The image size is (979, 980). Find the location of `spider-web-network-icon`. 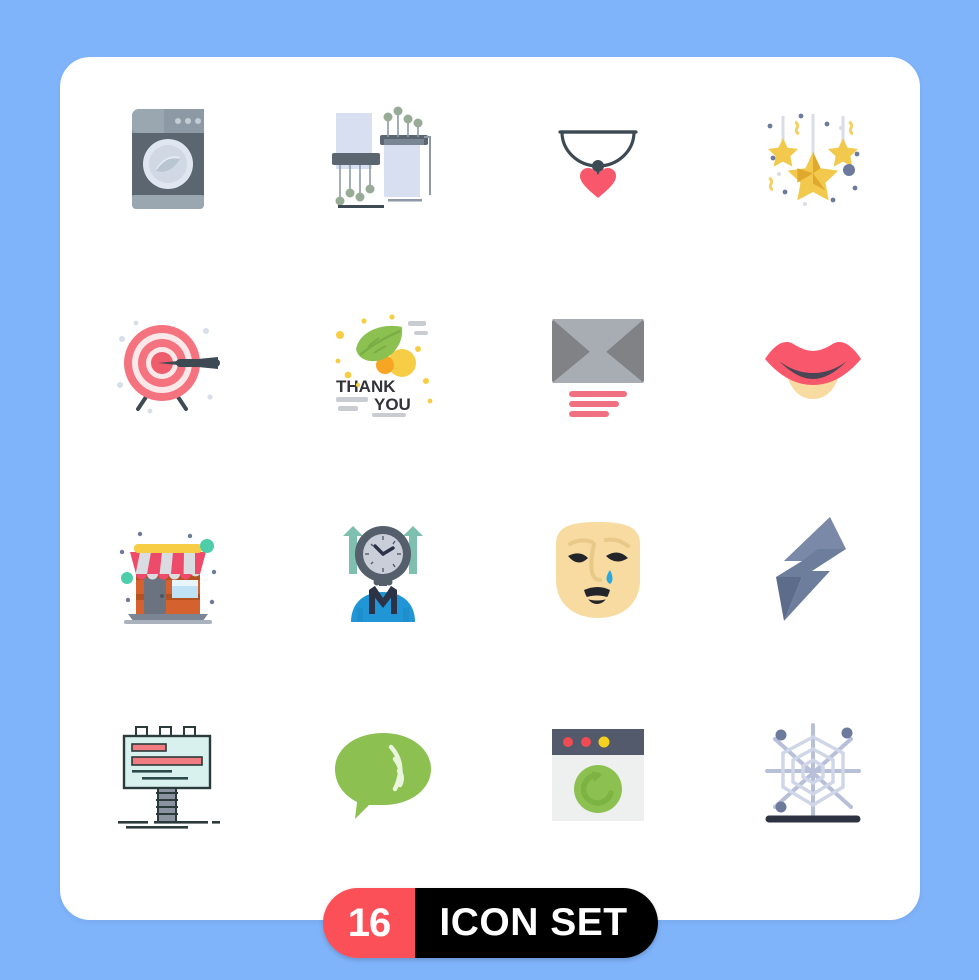

spider-web-network-icon is located at coordinates (813, 774).